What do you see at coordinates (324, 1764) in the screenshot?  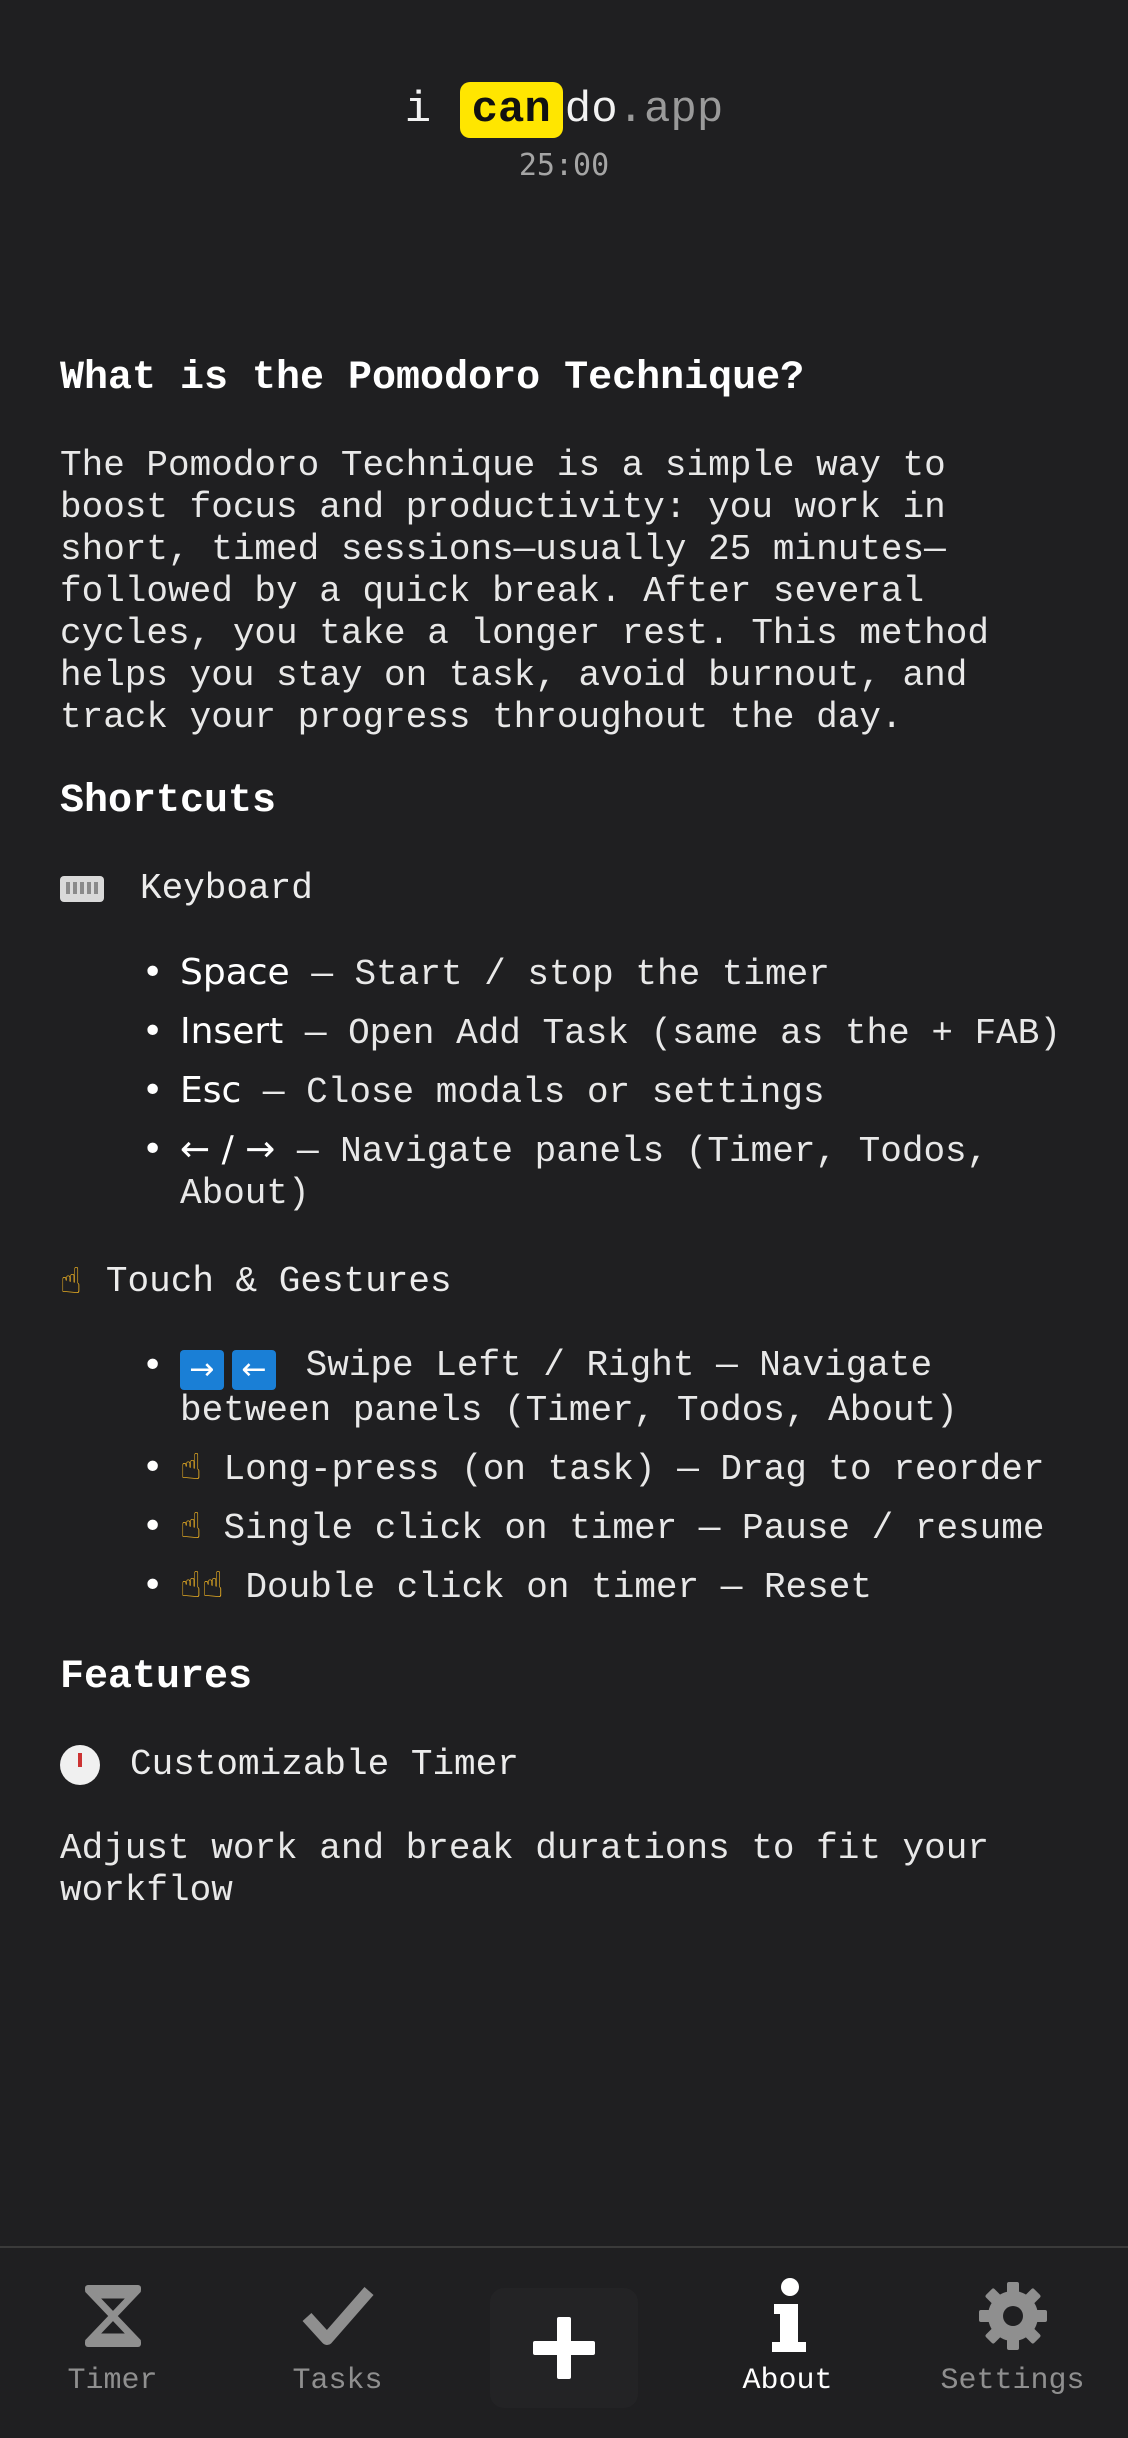 I see `feature-label: Customizable Timer` at bounding box center [324, 1764].